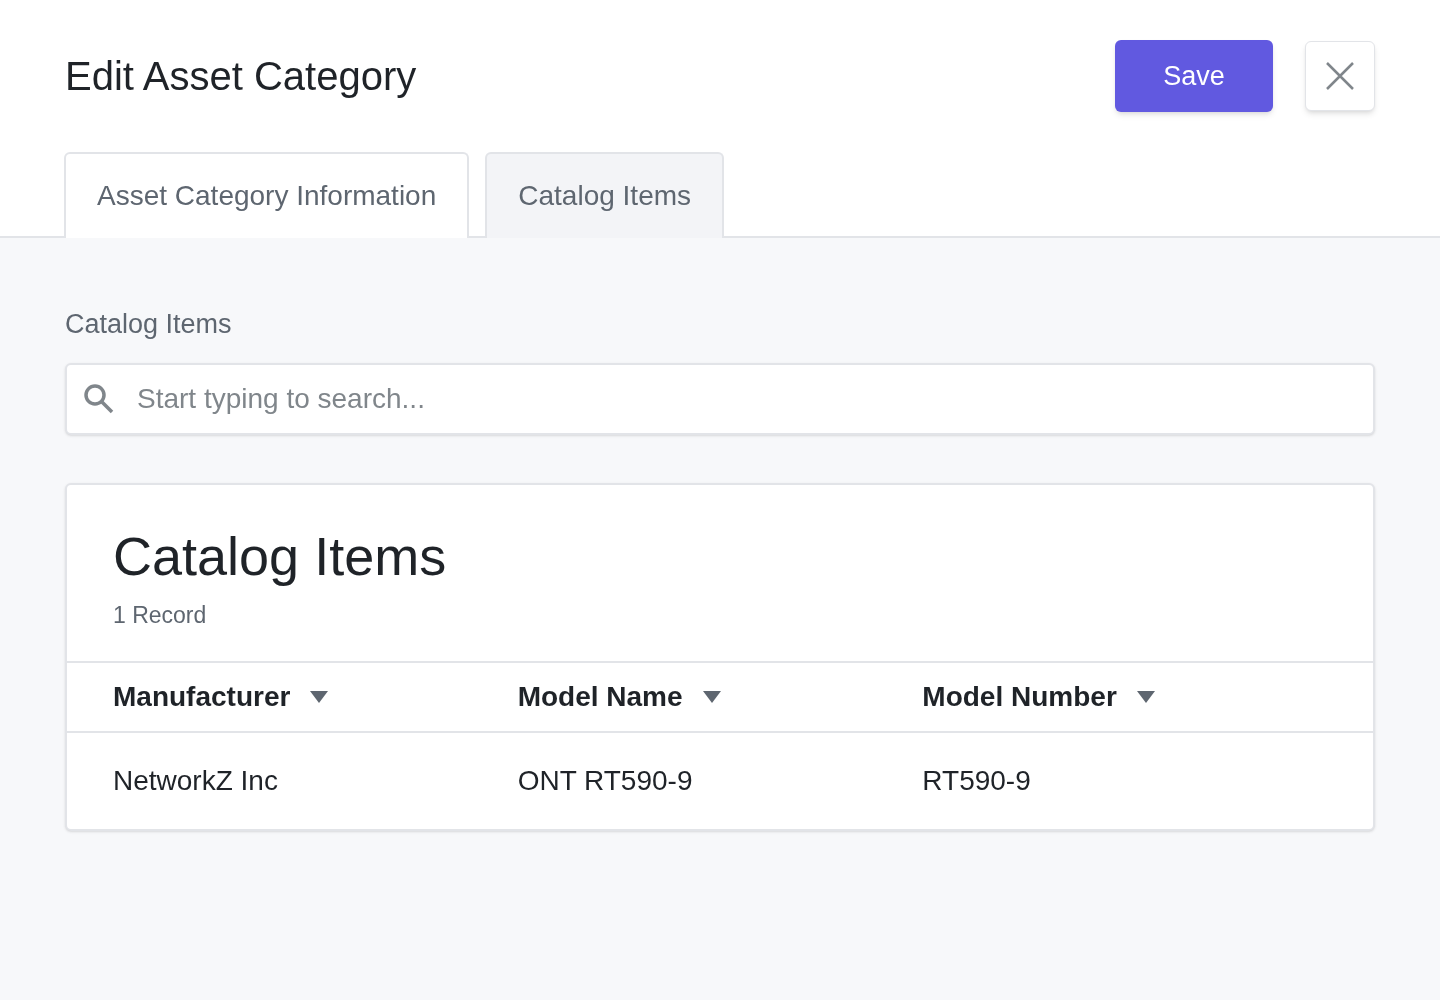 This screenshot has width=1440, height=1000. What do you see at coordinates (1038, 696) in the screenshot?
I see `column-header: Model Number` at bounding box center [1038, 696].